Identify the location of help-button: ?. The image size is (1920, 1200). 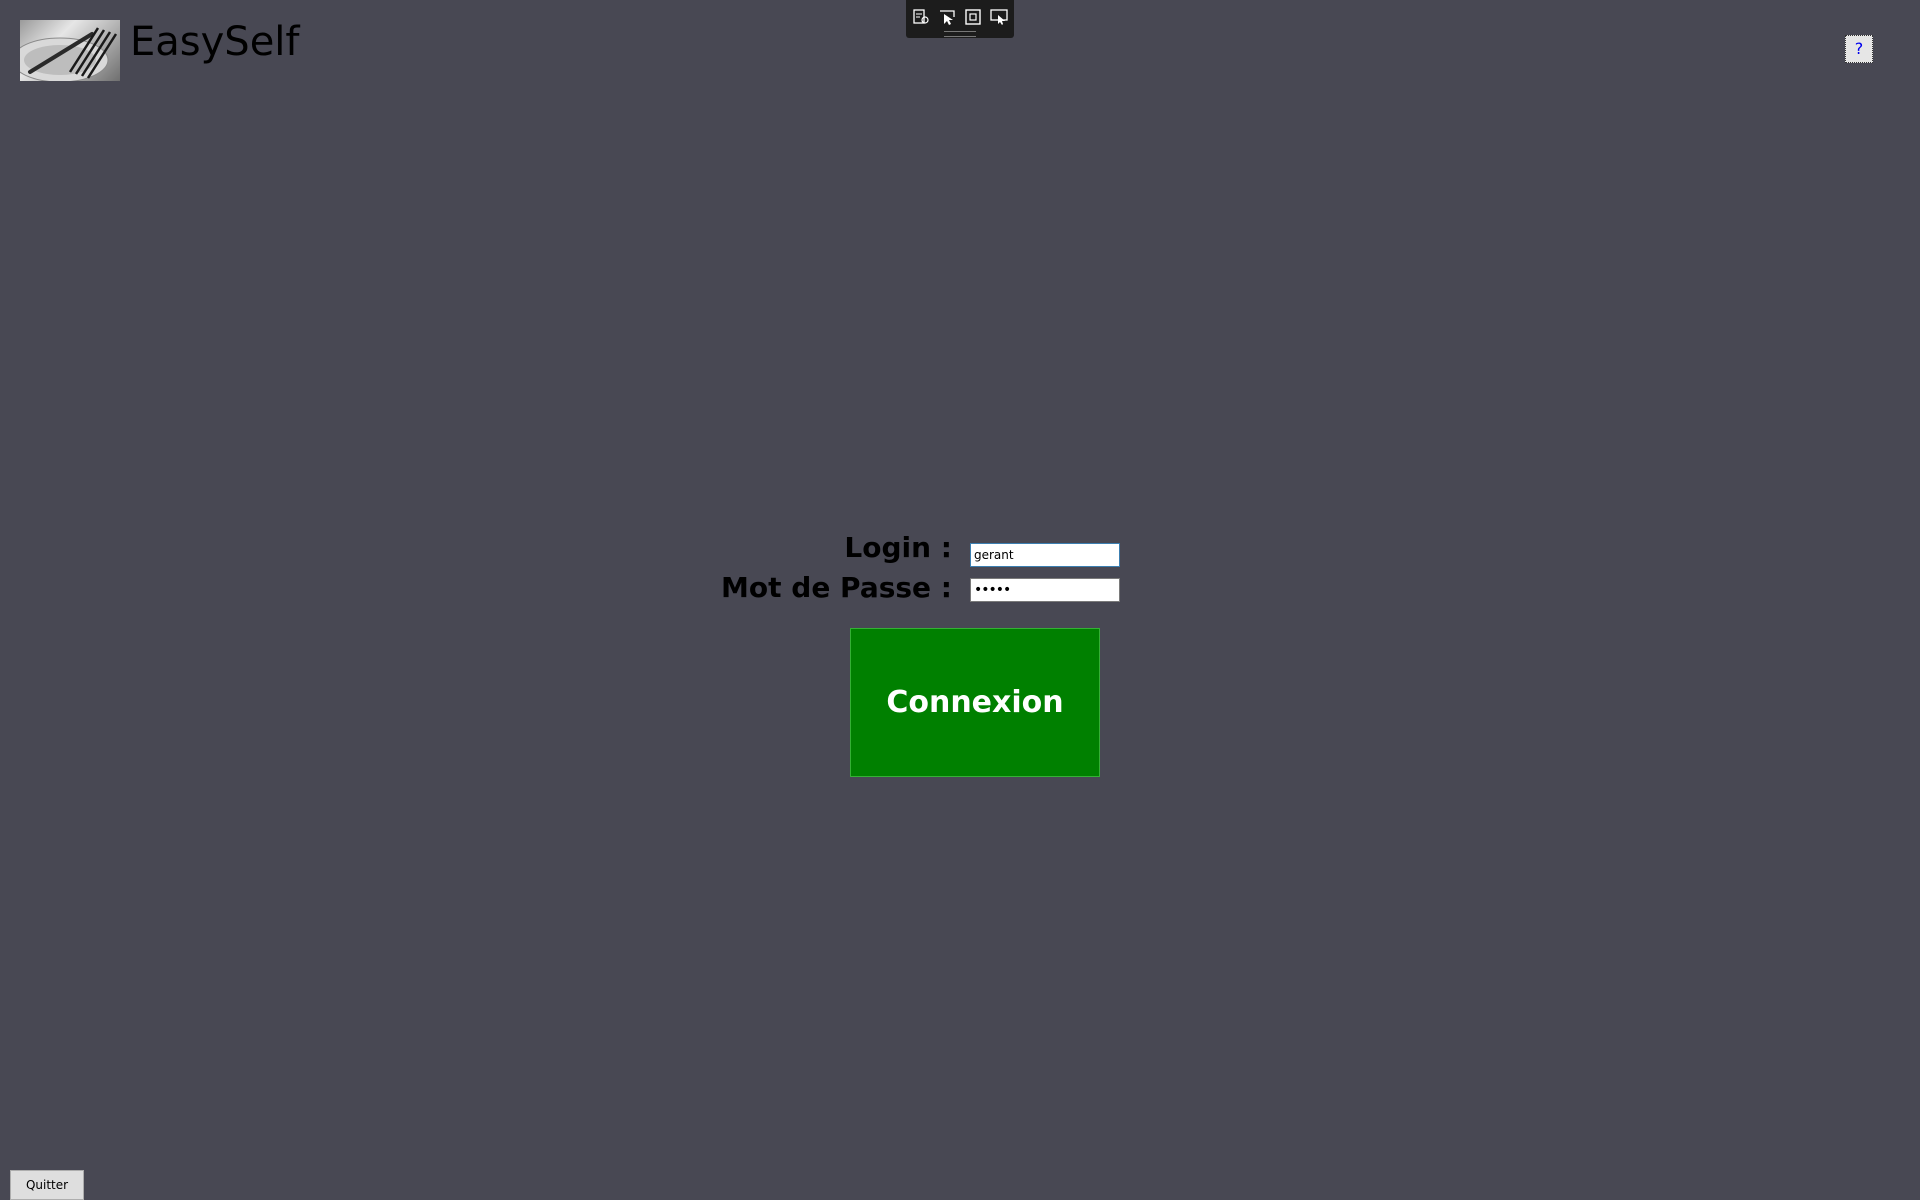
(1859, 49).